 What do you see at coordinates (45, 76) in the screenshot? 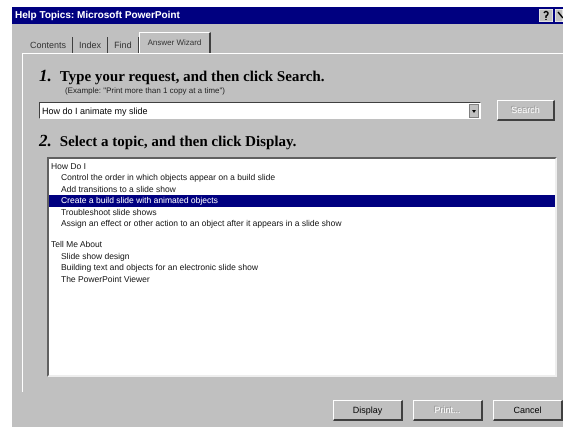
I see `step-number: 1.` at bounding box center [45, 76].